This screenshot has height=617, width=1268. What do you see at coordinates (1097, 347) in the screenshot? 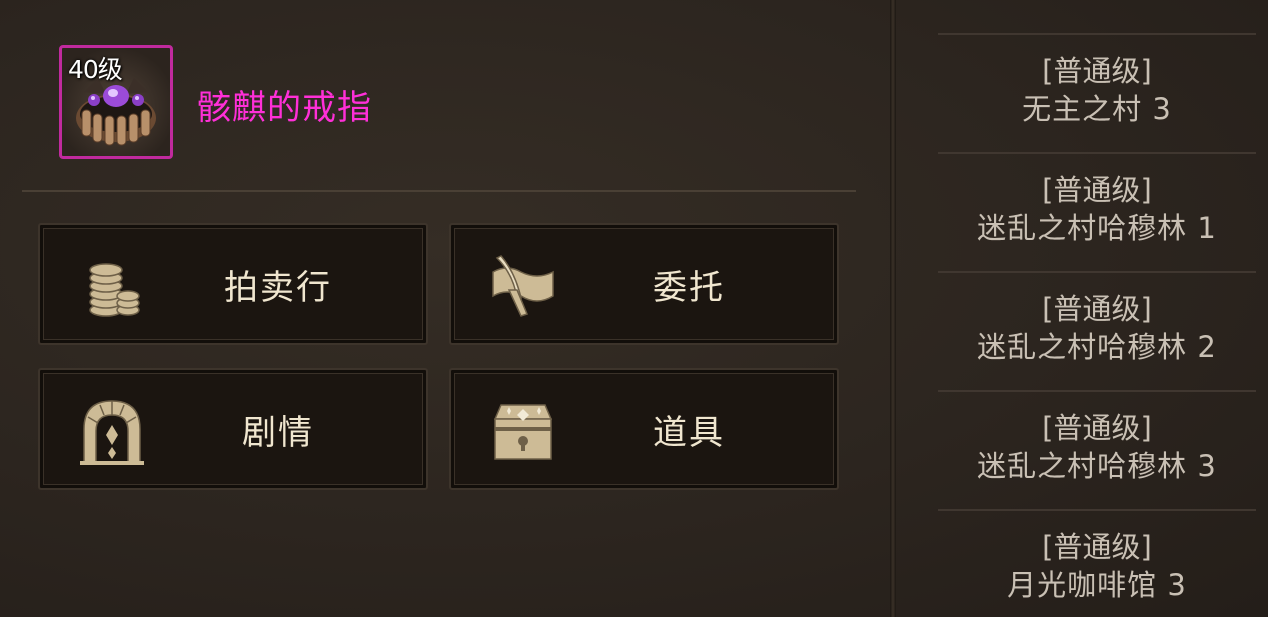
I see `dungeon-name: 迷乱之村哈穆林 2` at bounding box center [1097, 347].